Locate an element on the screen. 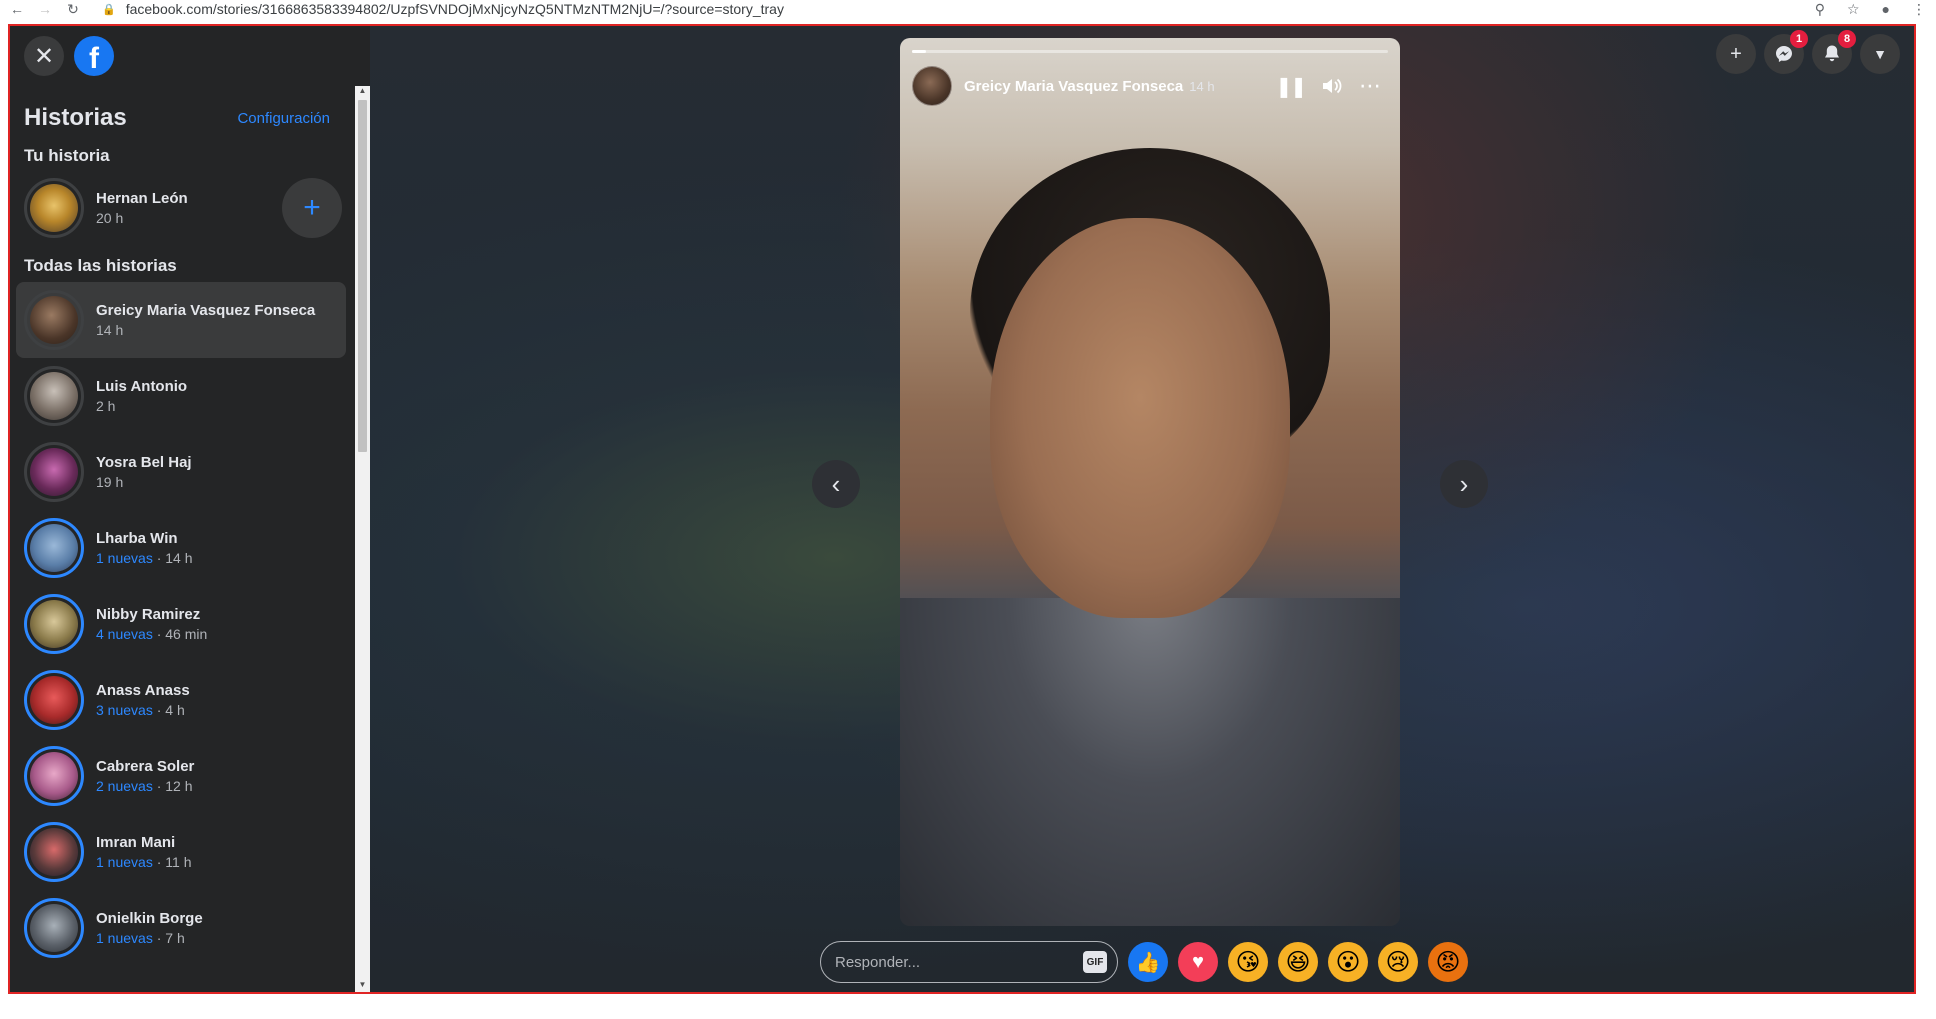  story-author-name: Nibby Ramirez is located at coordinates (148, 614).